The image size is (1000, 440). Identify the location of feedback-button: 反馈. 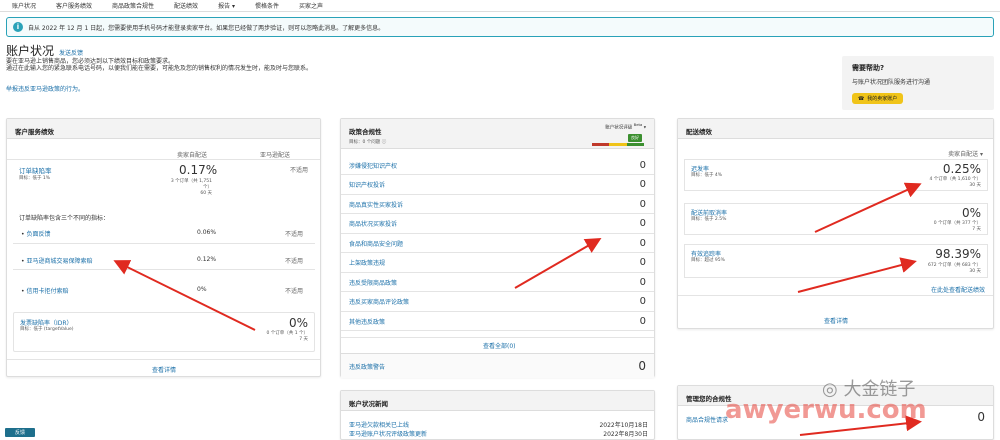
(20, 432).